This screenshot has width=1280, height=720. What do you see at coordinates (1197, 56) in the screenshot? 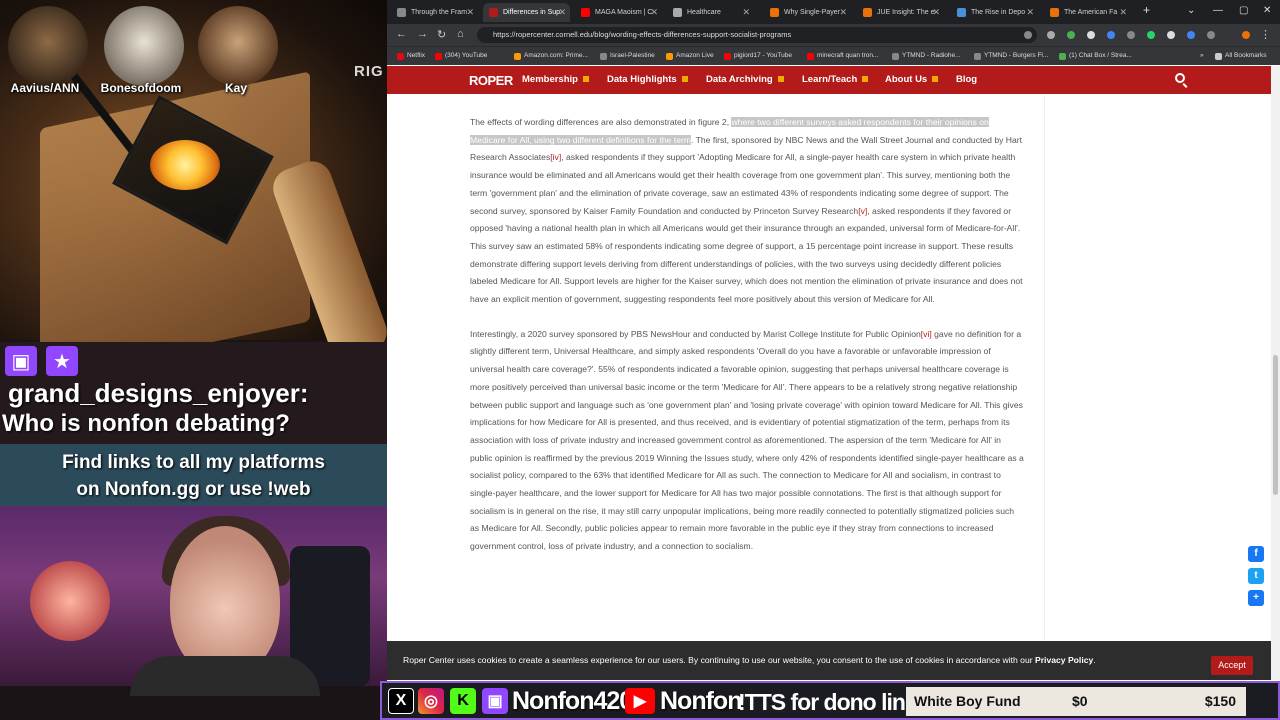
I see `more-bookmarks-icon: »` at bounding box center [1197, 56].